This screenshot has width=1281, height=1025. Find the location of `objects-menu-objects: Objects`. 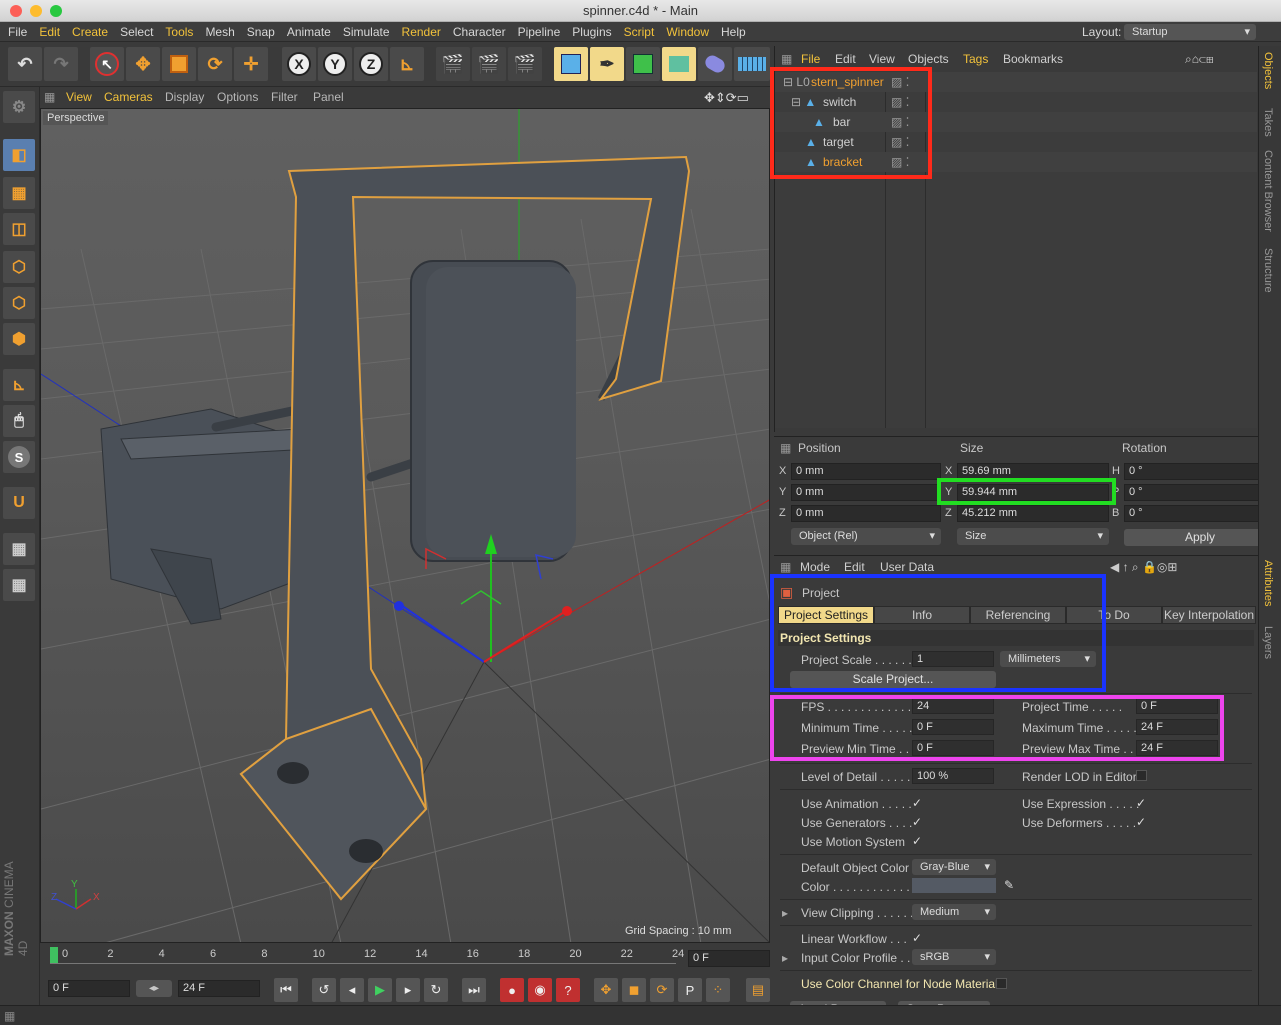

objects-menu-objects: Objects is located at coordinates (928, 59).